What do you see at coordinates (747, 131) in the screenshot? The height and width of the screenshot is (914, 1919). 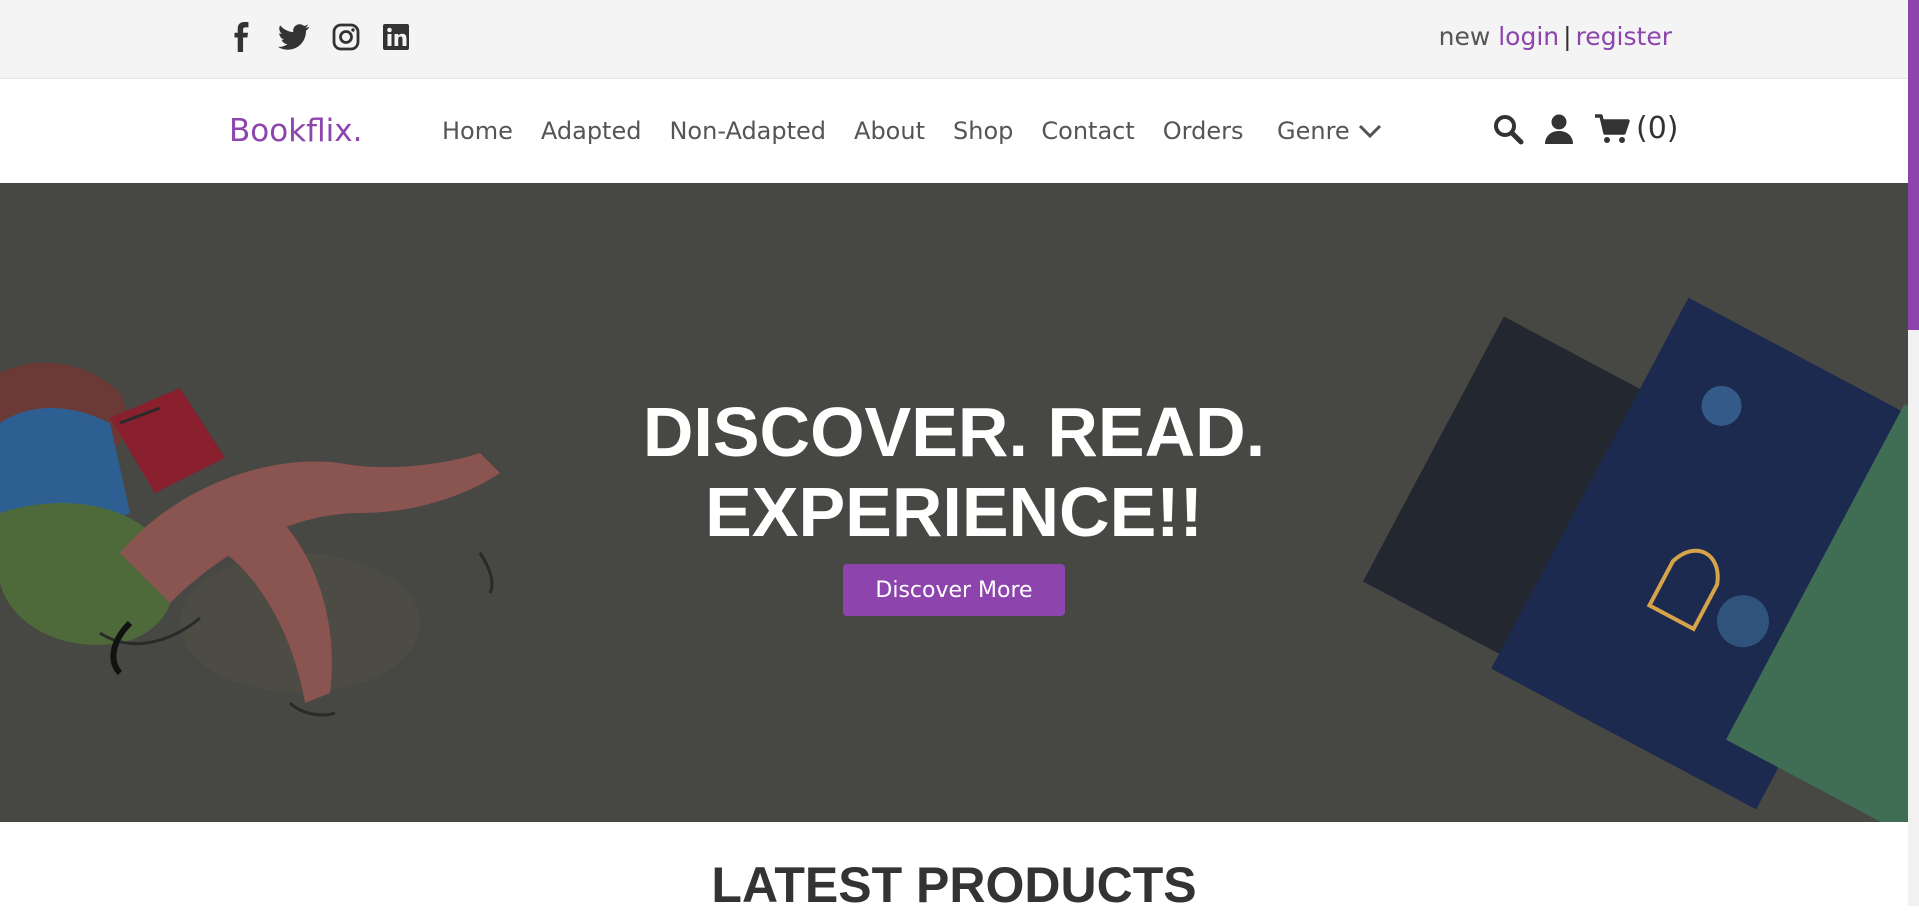 I see `nav-item-non-adapted: Non-Adapted` at bounding box center [747, 131].